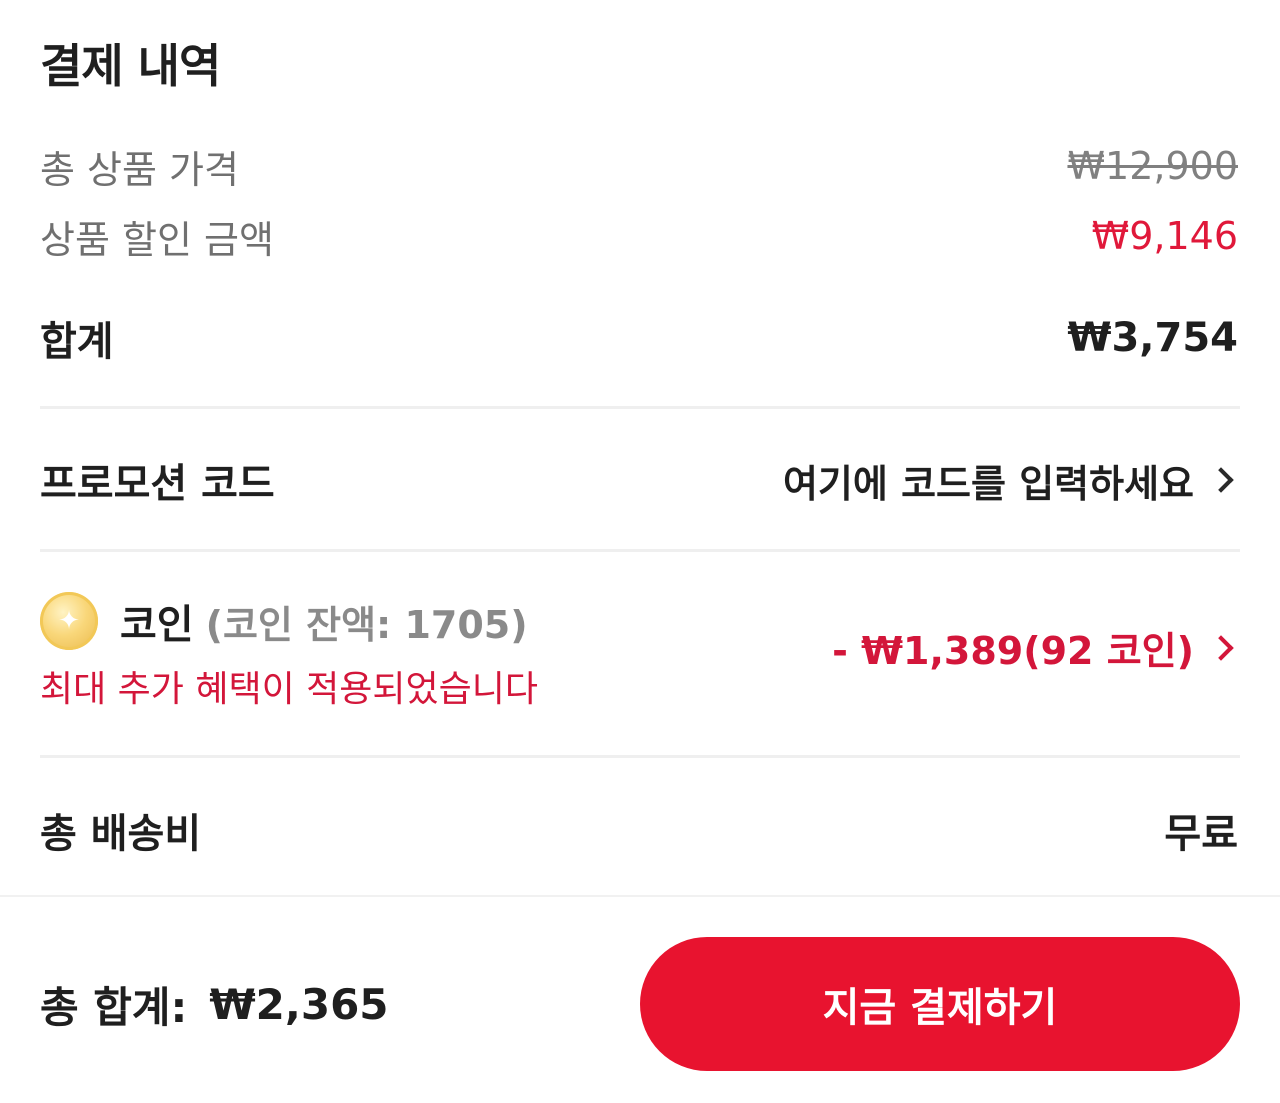 This screenshot has width=1280, height=1103. I want to click on promo-code-input: 여기에 코드를 입력하세요, so click(988, 480).